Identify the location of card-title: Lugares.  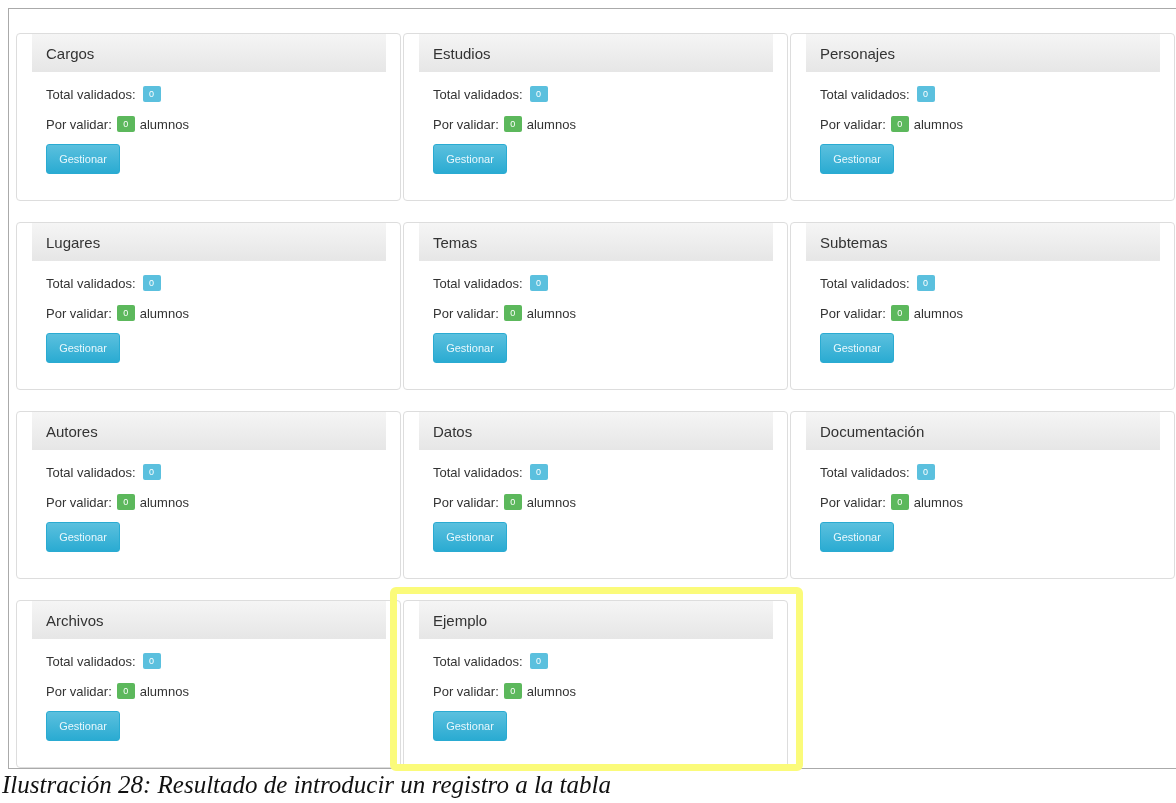
(73, 242).